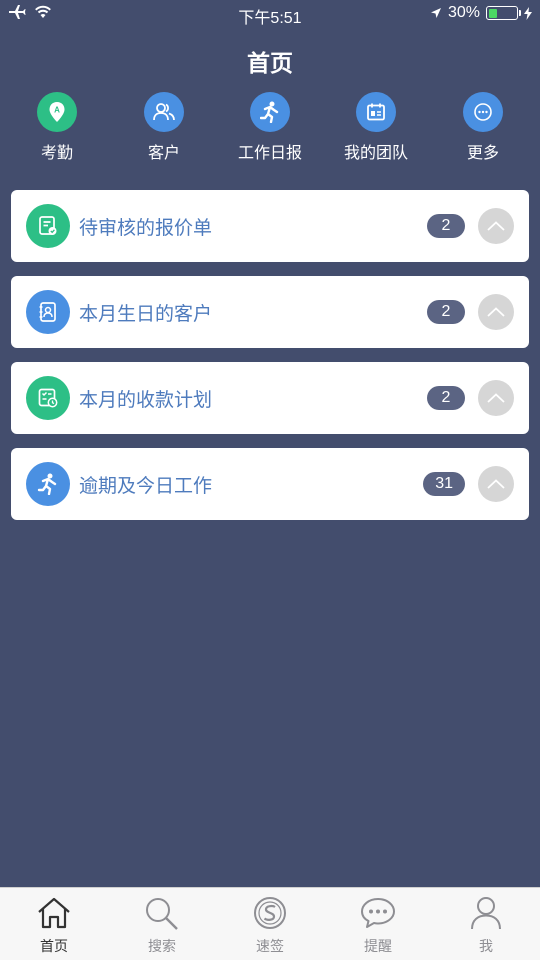 This screenshot has height=960, width=540. I want to click on tab-bar: 首页 搜索 速签 提醒 我, so click(270, 923).